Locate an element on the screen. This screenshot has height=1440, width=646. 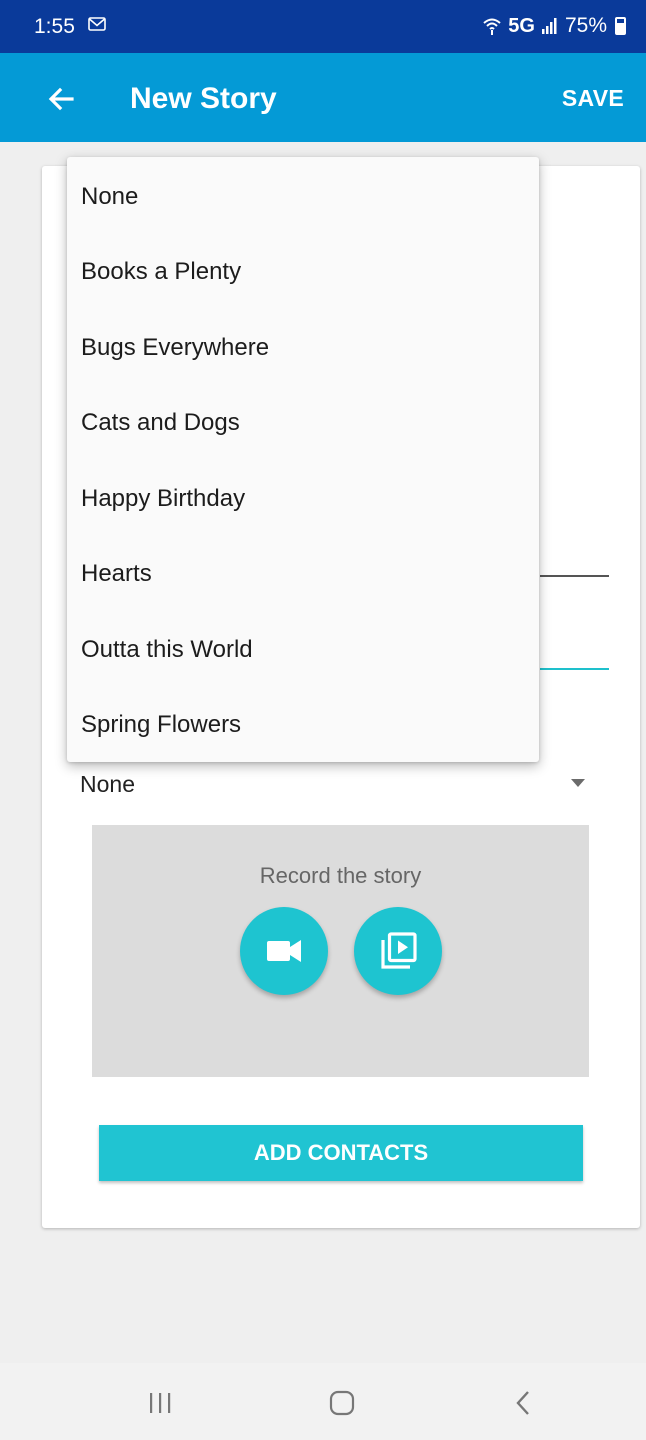
status-bar: 1:55 5G 75% is located at coordinates (323, 26).